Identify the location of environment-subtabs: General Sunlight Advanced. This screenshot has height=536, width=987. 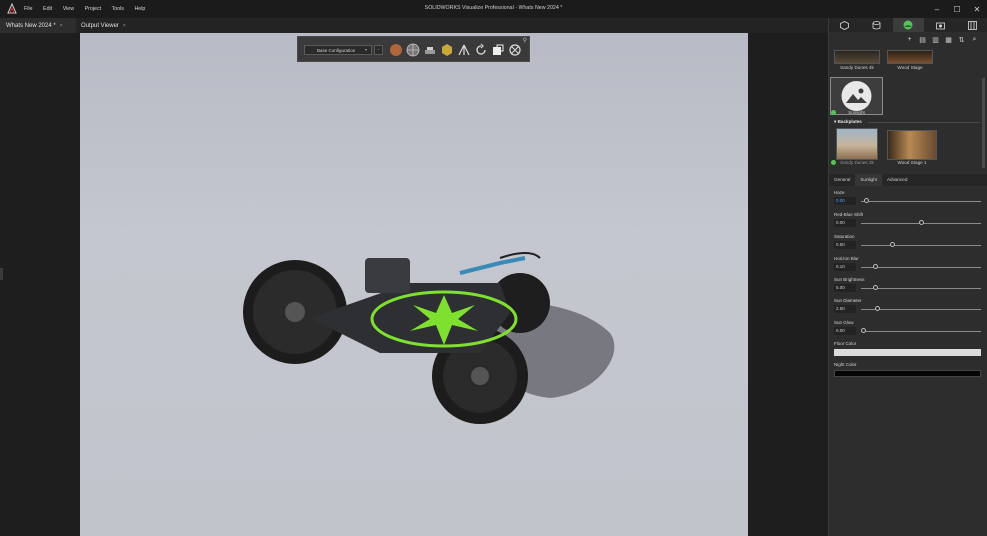
(908, 180).